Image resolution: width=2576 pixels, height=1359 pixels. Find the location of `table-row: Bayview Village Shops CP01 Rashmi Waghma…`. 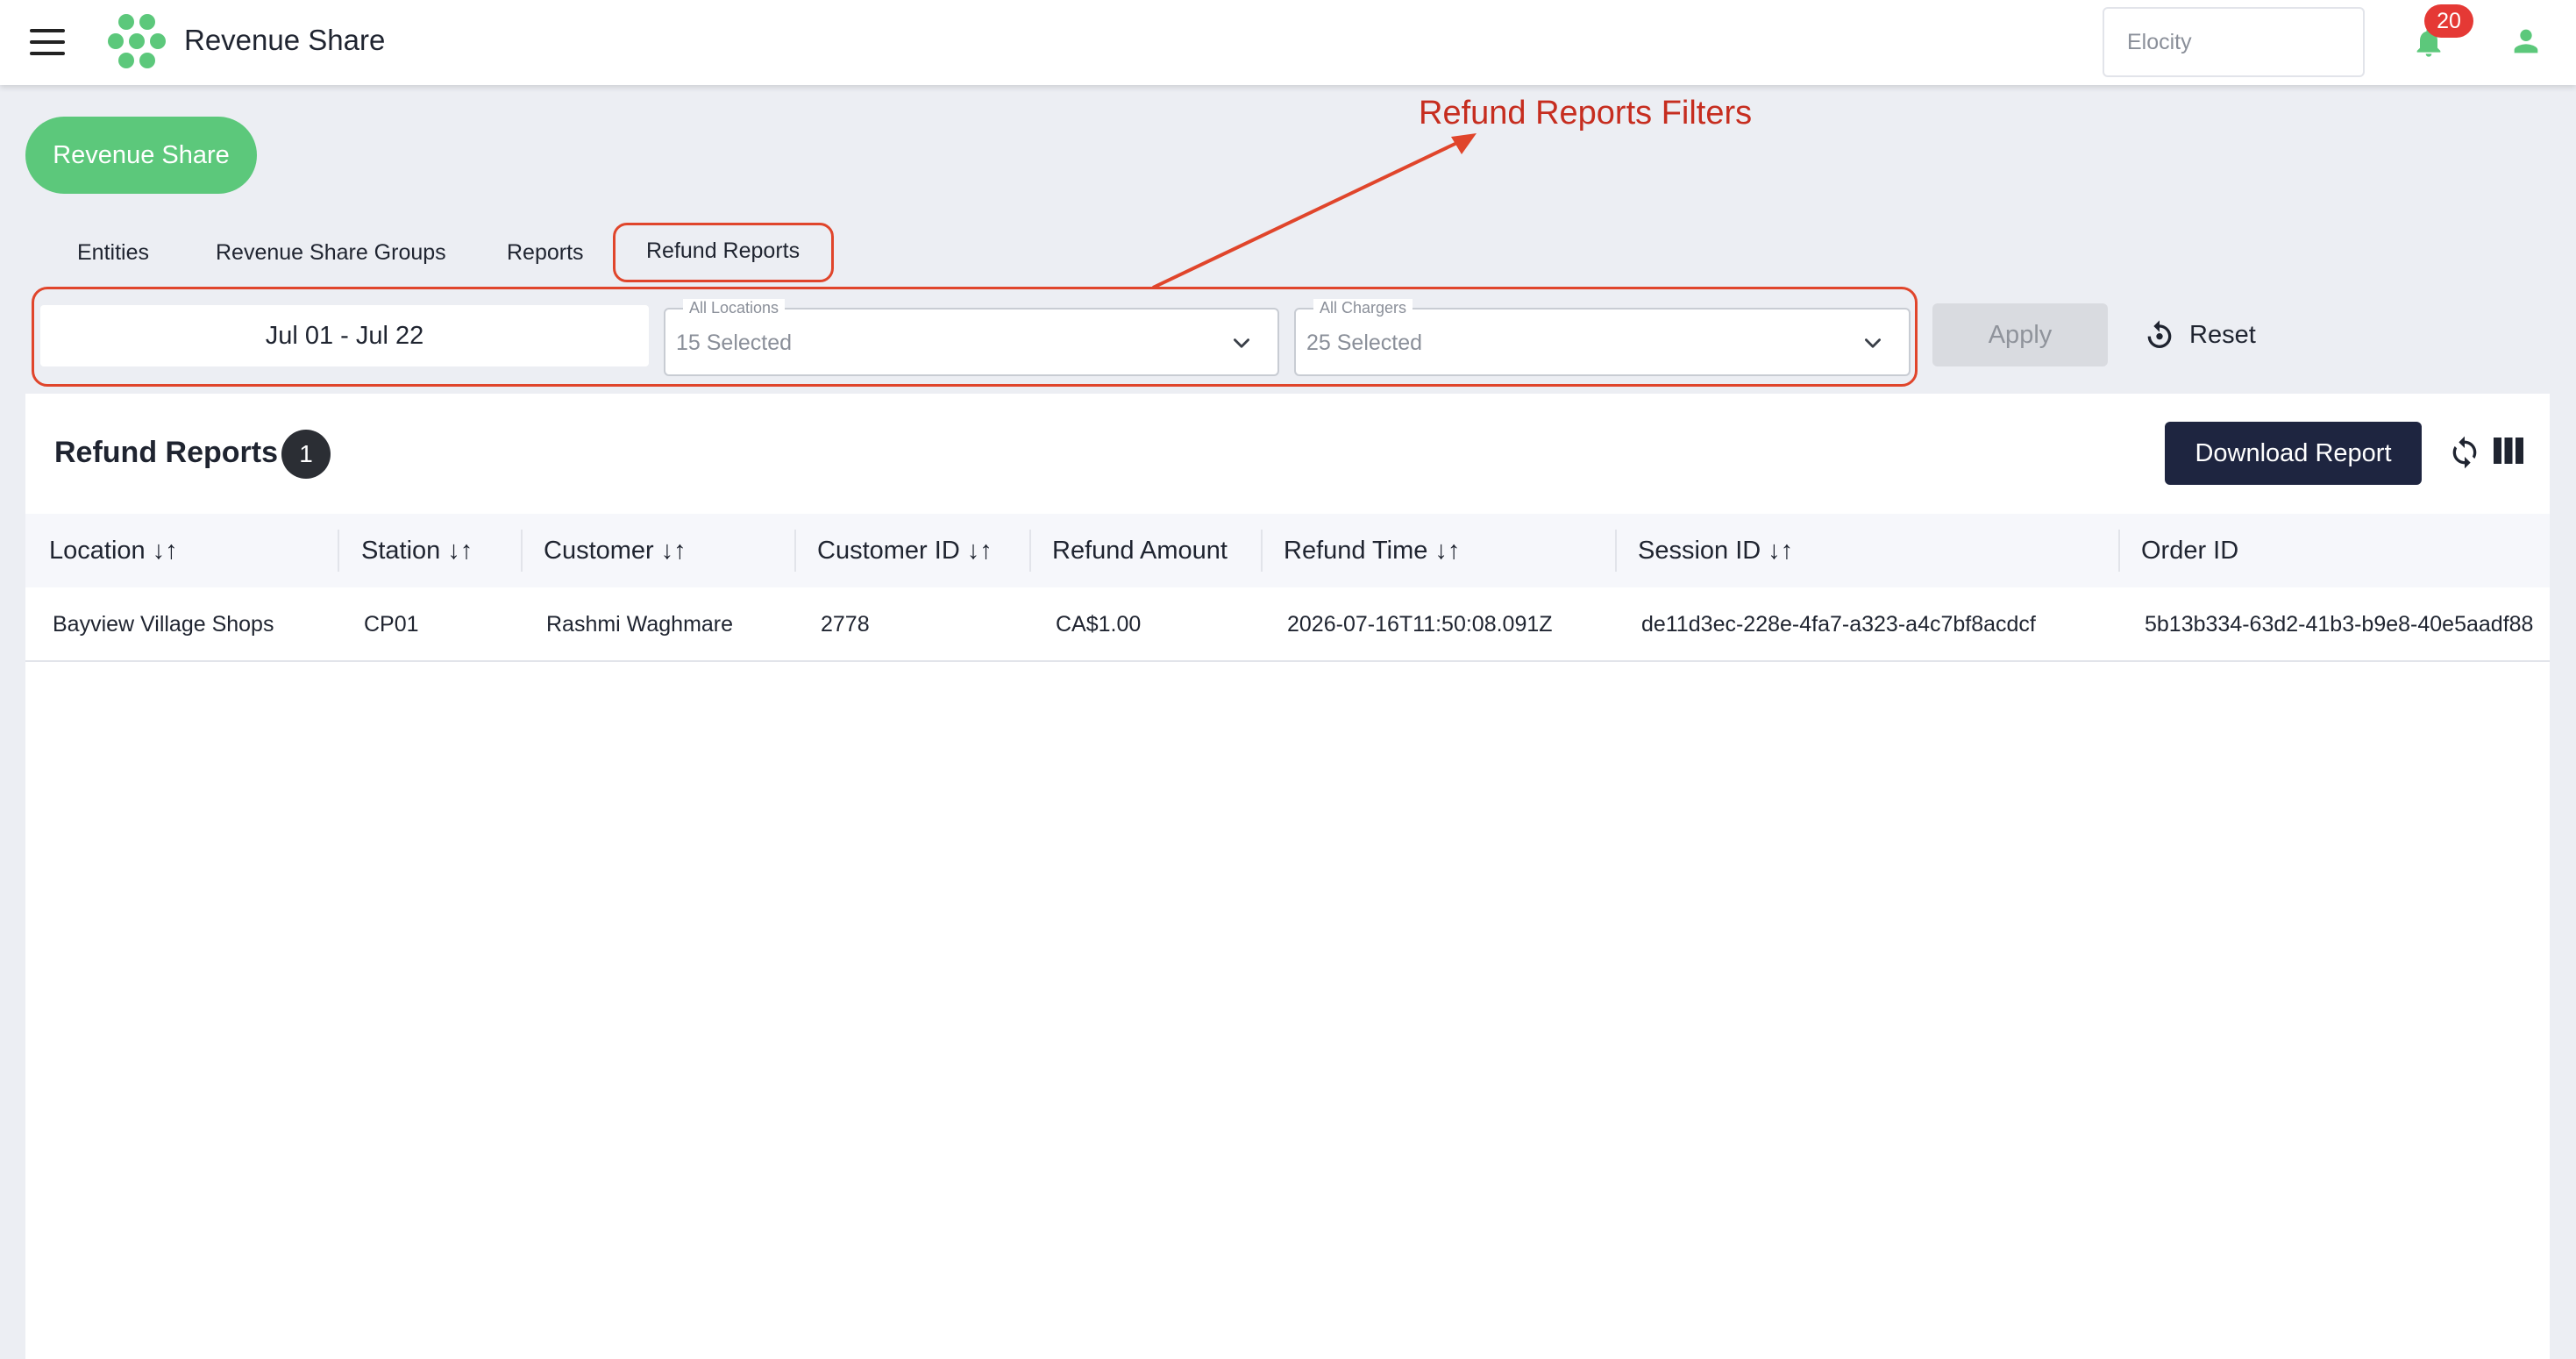

table-row: Bayview Village Shops CP01 Rashmi Waghma… is located at coordinates (1287, 624).